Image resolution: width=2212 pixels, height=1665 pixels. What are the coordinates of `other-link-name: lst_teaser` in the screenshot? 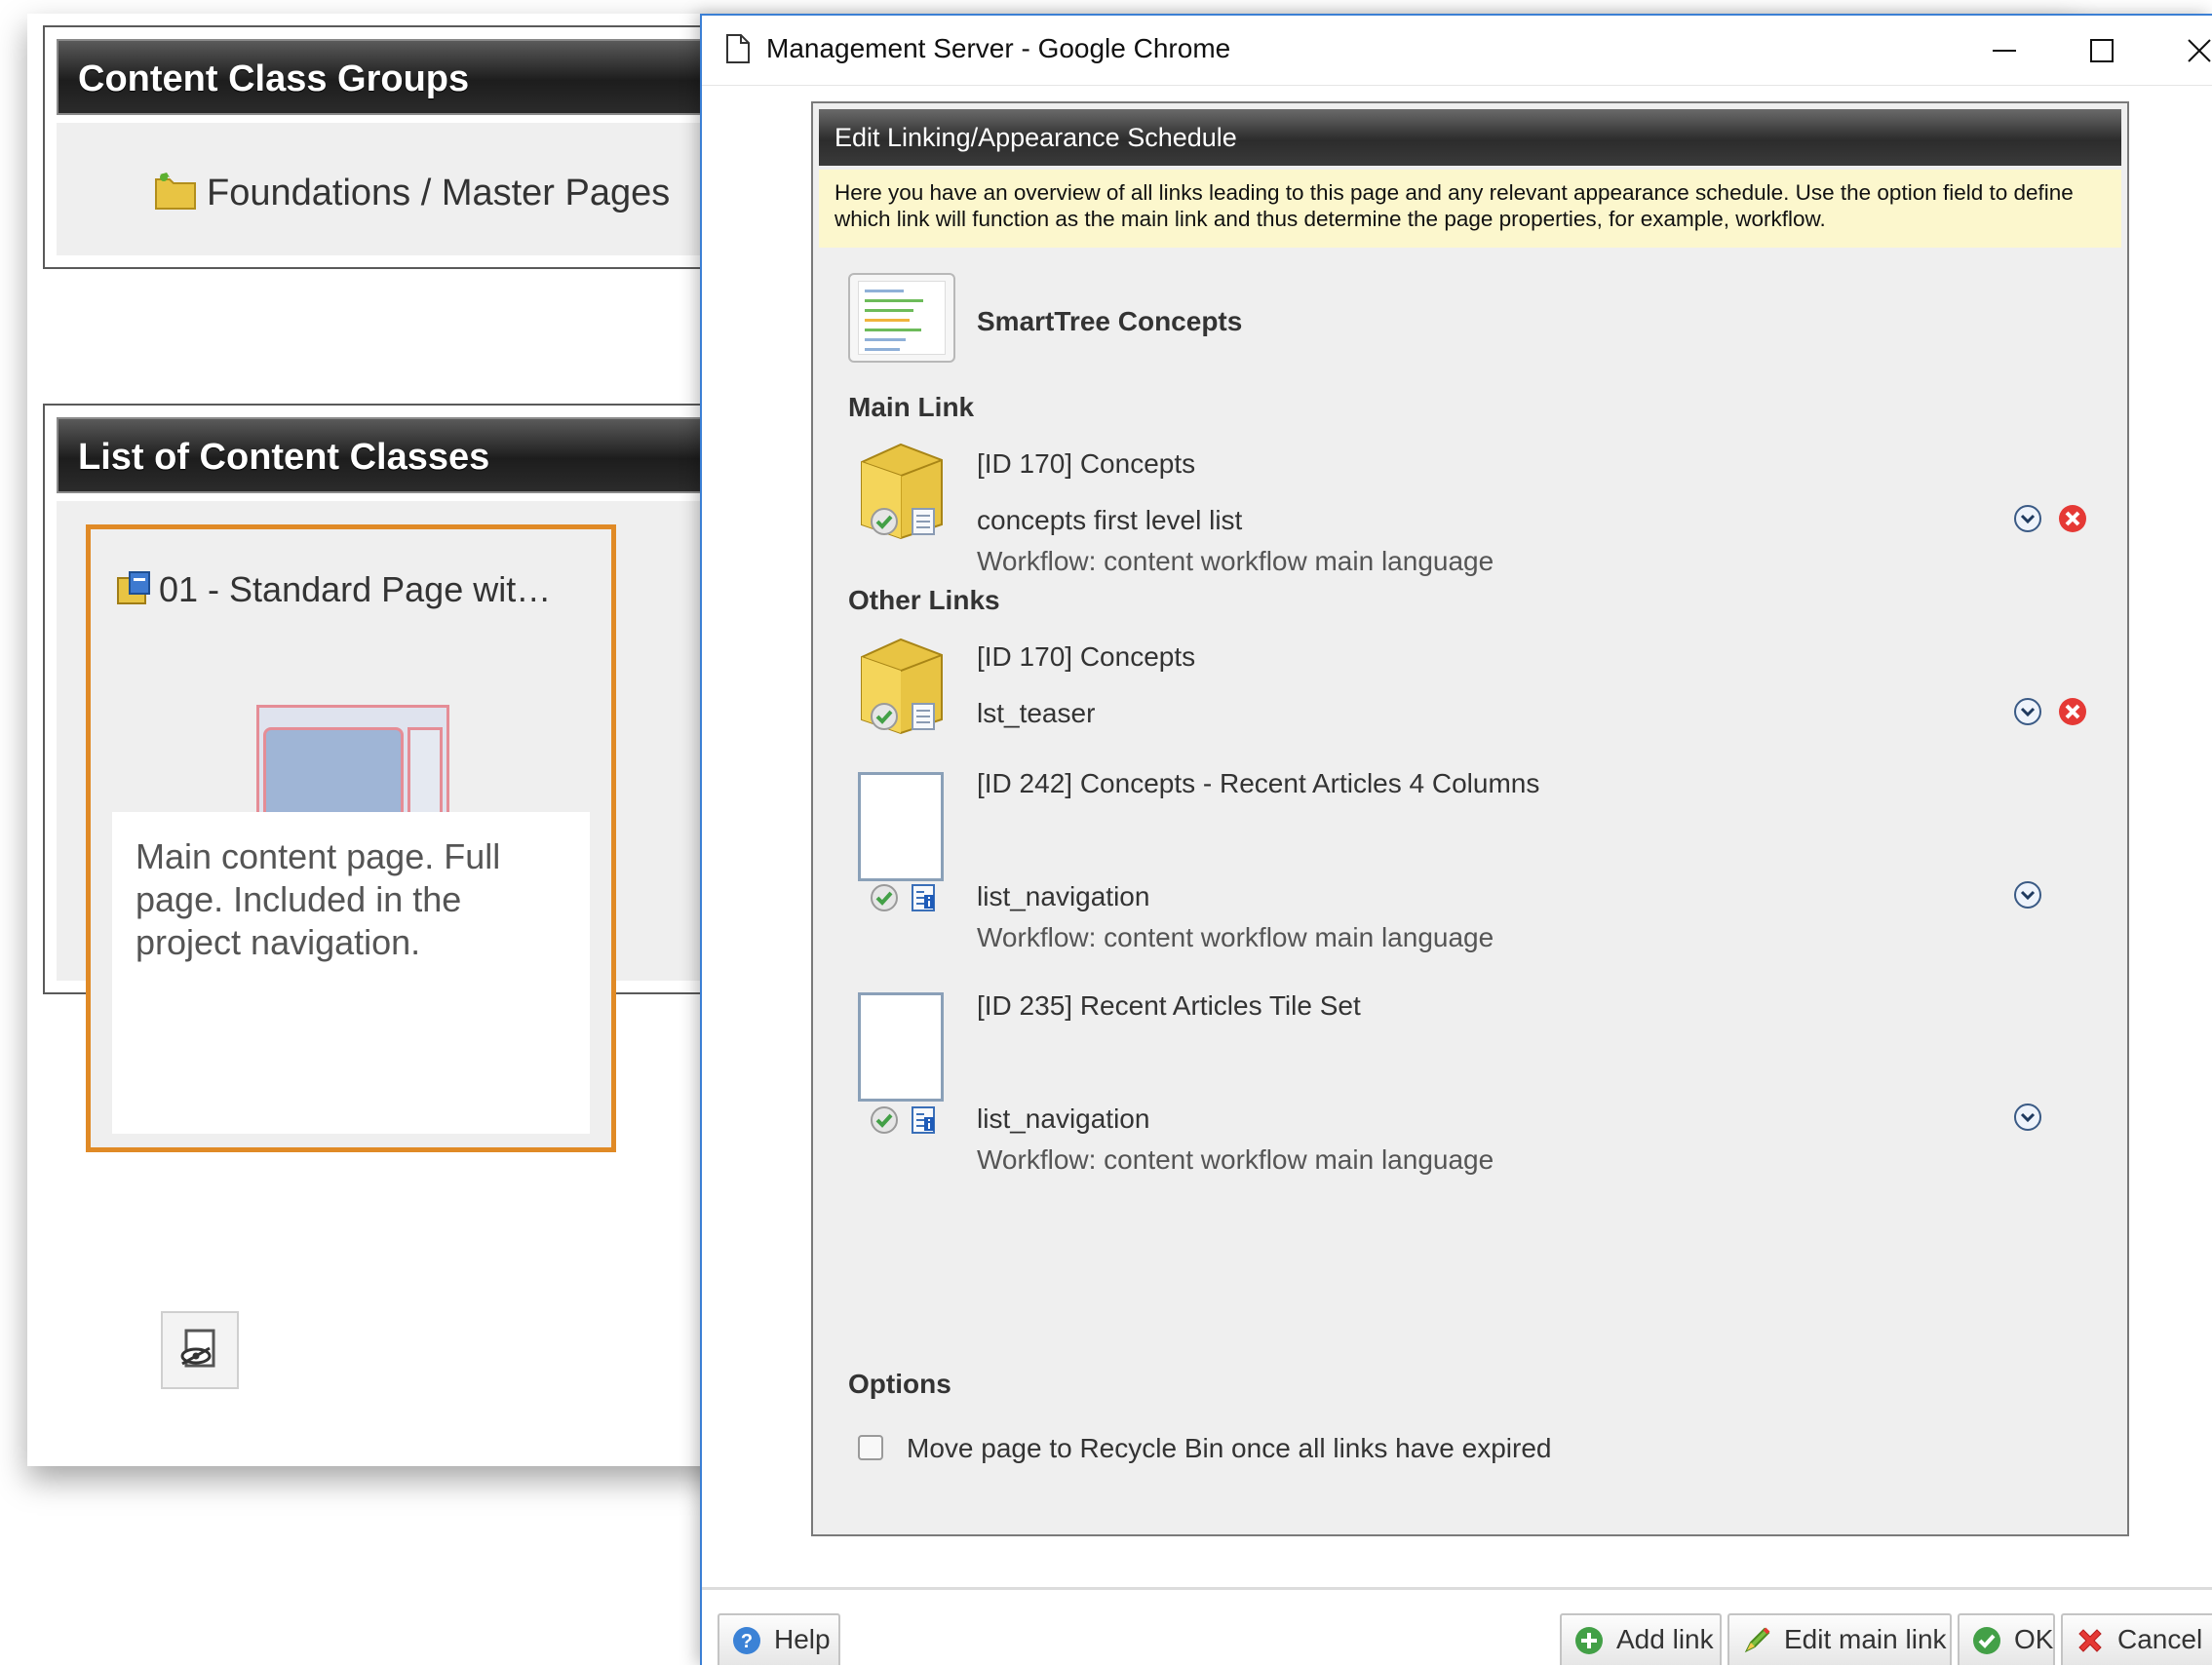 It's located at (1036, 713).